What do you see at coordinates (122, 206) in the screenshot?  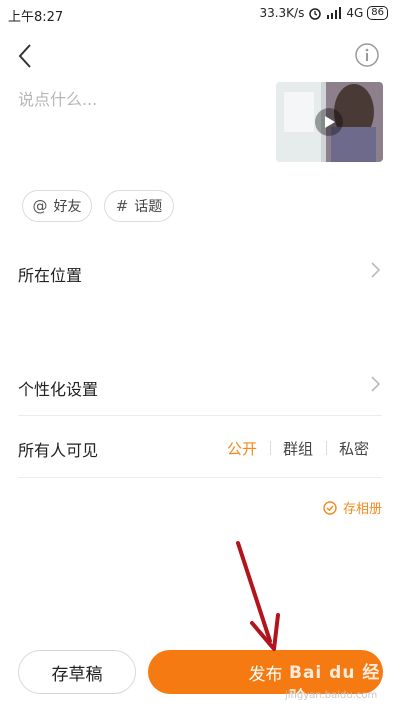 I see `hashtag-icon: #` at bounding box center [122, 206].